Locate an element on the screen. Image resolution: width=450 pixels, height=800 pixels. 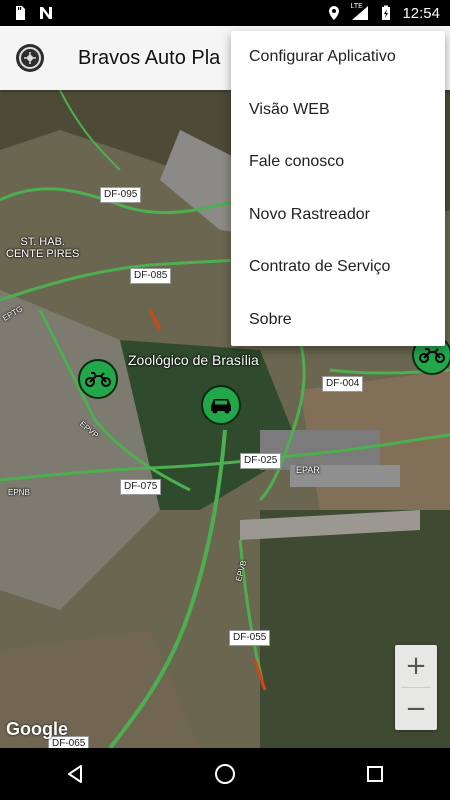
road-label-df085: DF-085 is located at coordinates (151, 276).